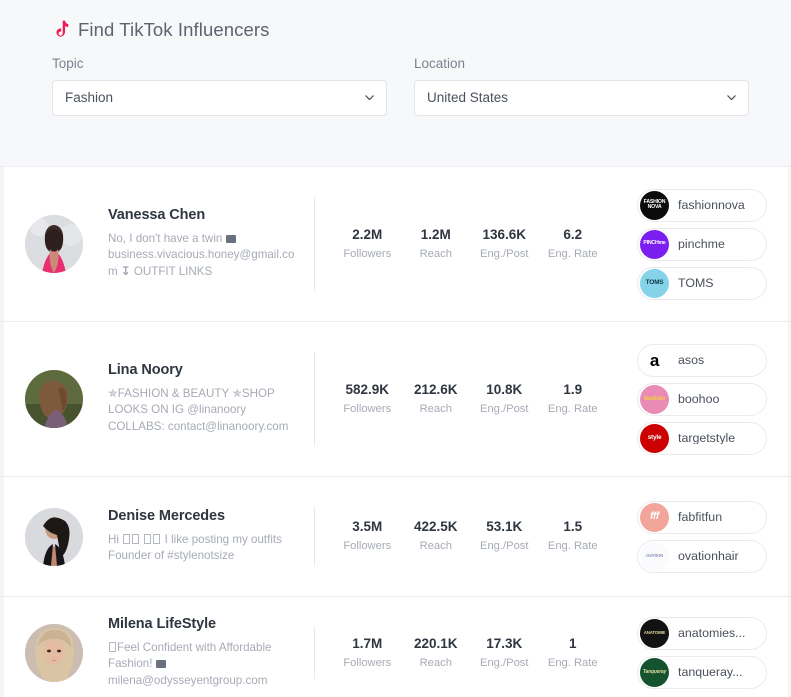 This screenshot has width=791, height=697. Describe the element at coordinates (694, 536) in the screenshot. I see `brand-list: fff fabfitfun OVATION ovationhair` at that location.